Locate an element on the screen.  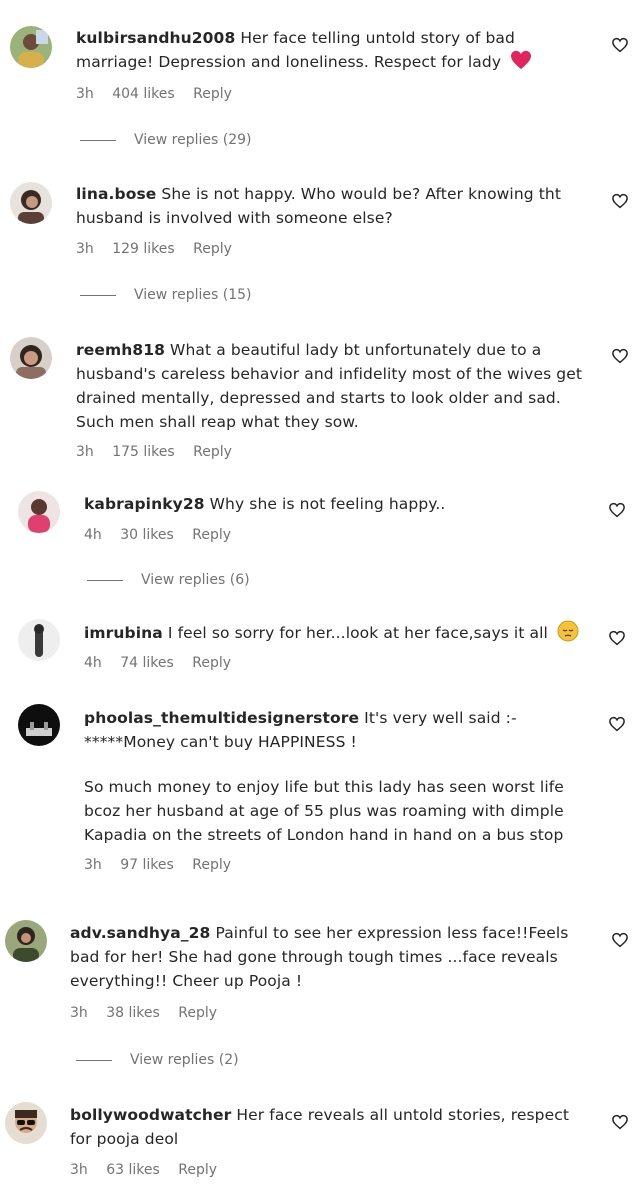
comment-likes: 175 likes is located at coordinates (143, 452).